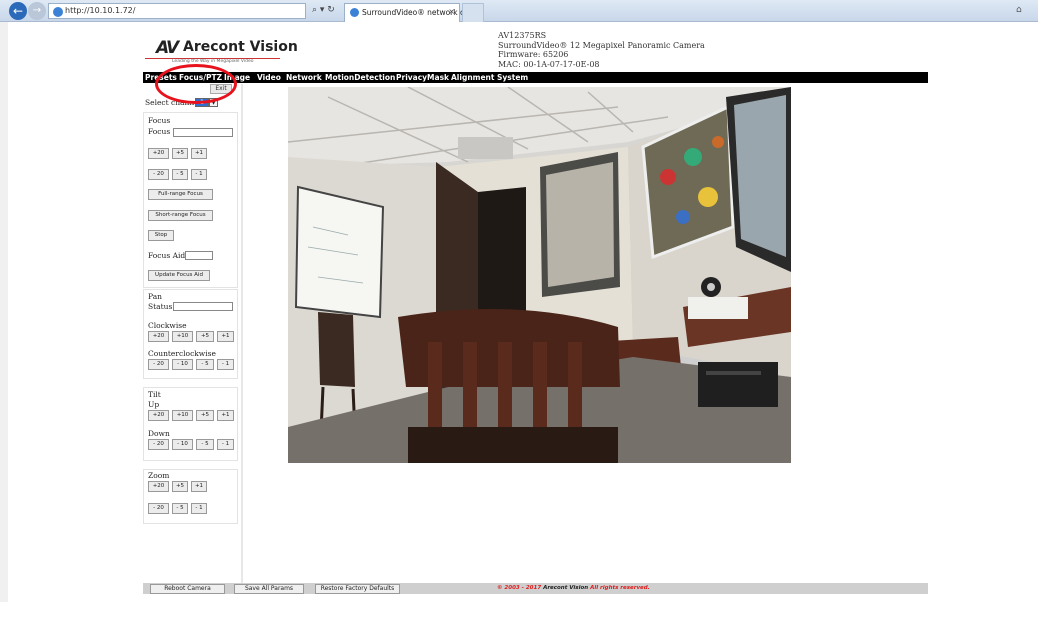 This screenshot has width=1038, height=622. Describe the element at coordinates (520, 588) in the screenshot. I see `copyright-prefix: © 2003 - 2017` at that location.